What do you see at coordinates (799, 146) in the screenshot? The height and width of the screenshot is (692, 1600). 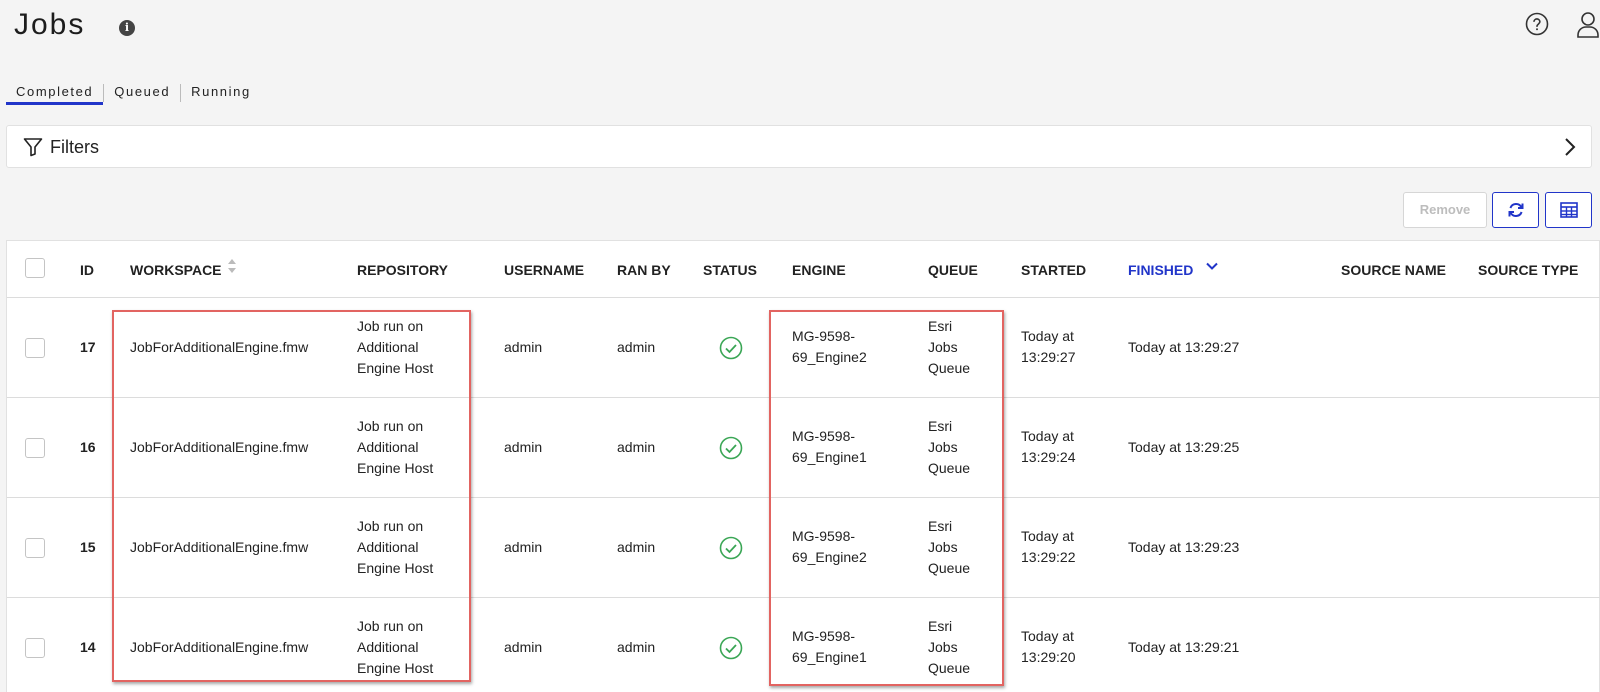 I see `filters-panel: Filters` at bounding box center [799, 146].